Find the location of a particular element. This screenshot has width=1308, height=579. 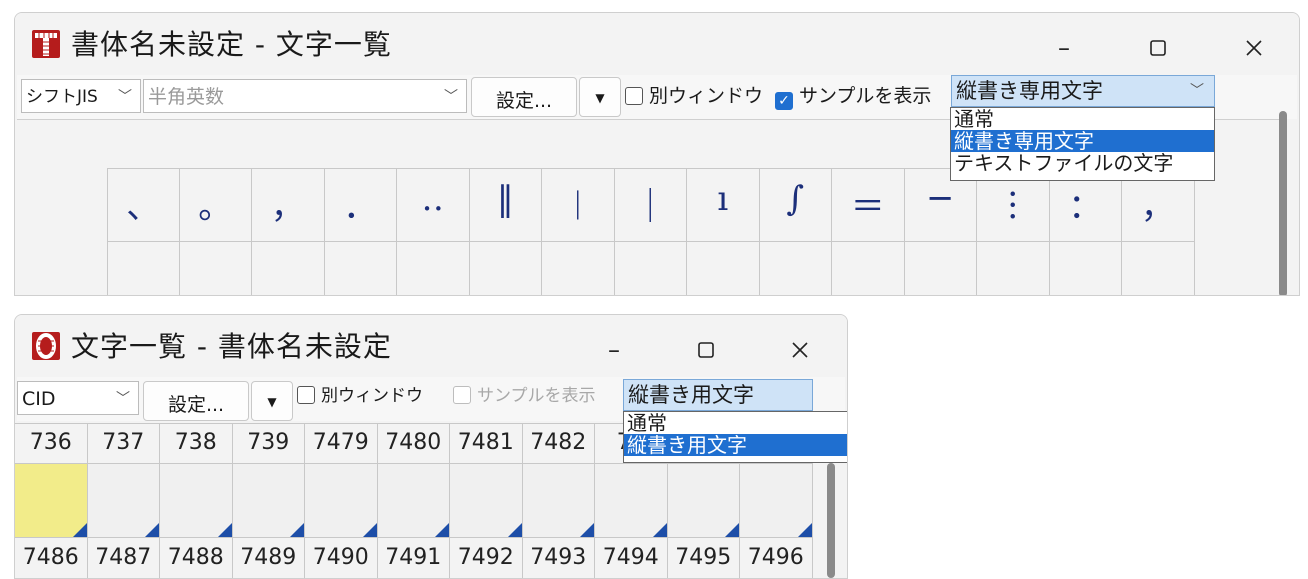

close-icon is located at coordinates (1254, 48).